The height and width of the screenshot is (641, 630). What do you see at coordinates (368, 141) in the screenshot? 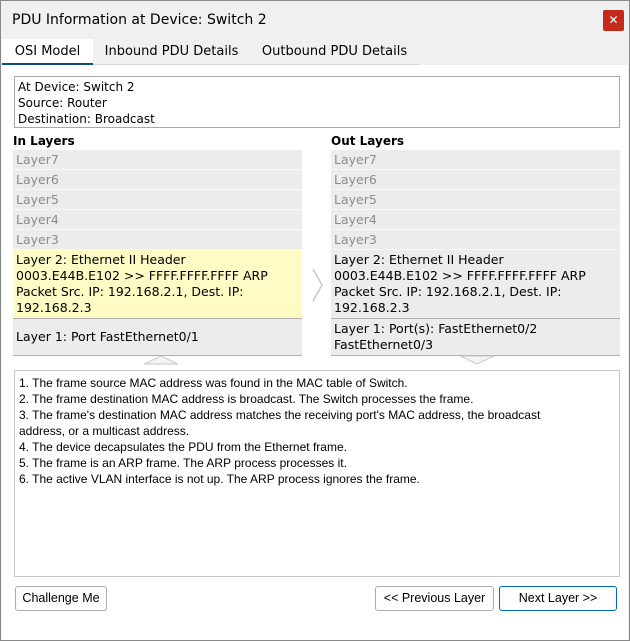
I see `out-layers-title: Out Layers` at bounding box center [368, 141].